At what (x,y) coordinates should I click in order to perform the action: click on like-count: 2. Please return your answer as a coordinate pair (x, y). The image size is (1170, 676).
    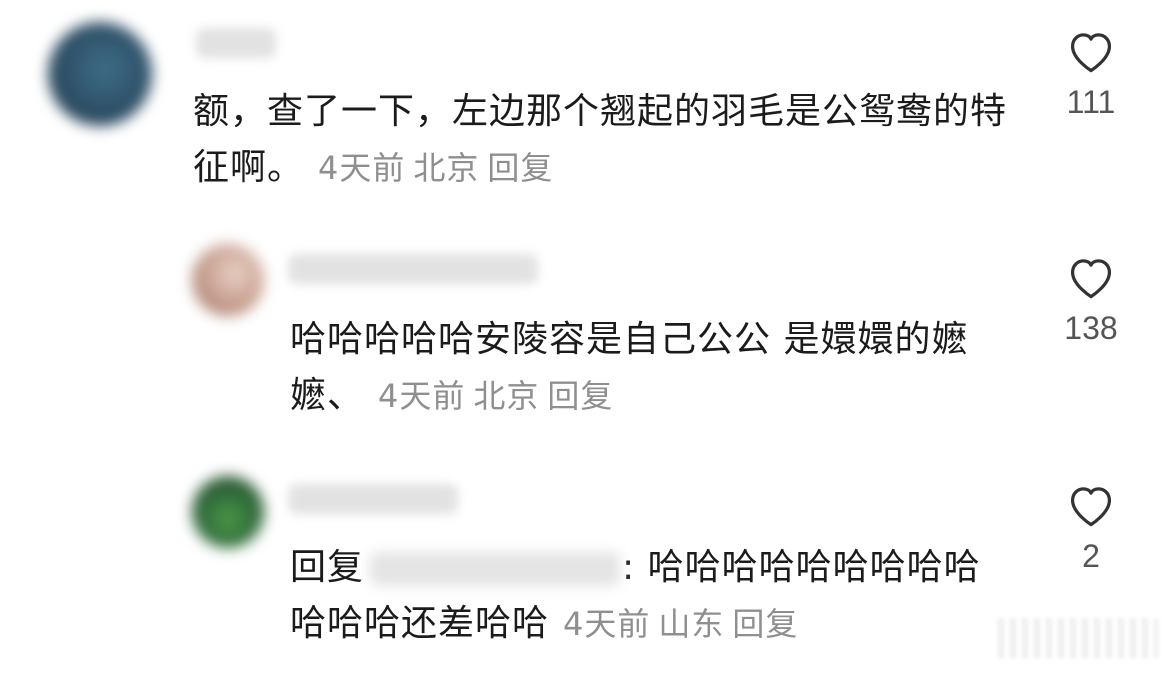
    Looking at the image, I should click on (1091, 556).